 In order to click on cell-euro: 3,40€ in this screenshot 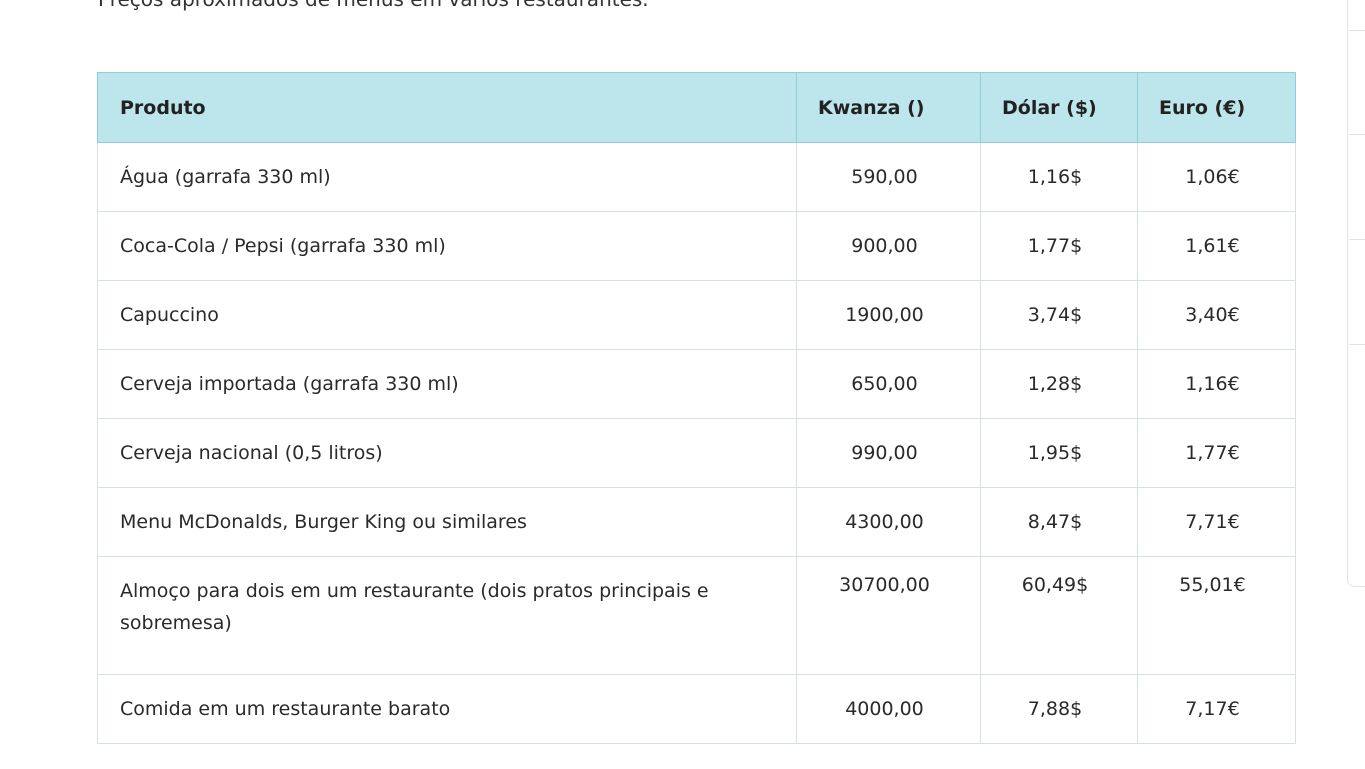, I will do `click(1216, 315)`.